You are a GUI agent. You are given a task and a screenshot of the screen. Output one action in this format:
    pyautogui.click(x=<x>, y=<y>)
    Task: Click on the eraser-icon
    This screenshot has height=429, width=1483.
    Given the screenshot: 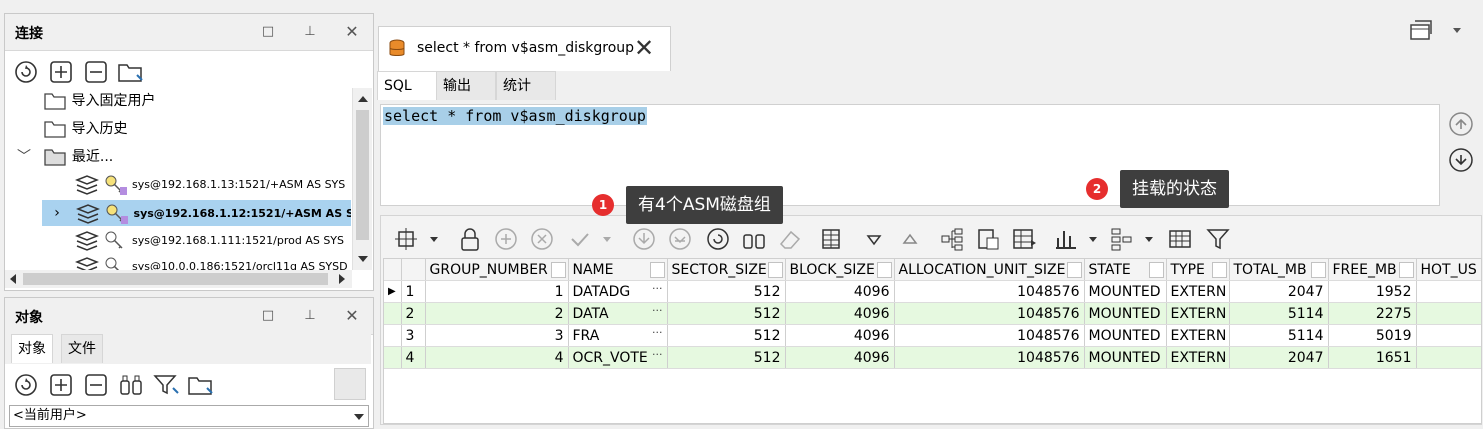 What is the action you would take?
    pyautogui.click(x=790, y=239)
    